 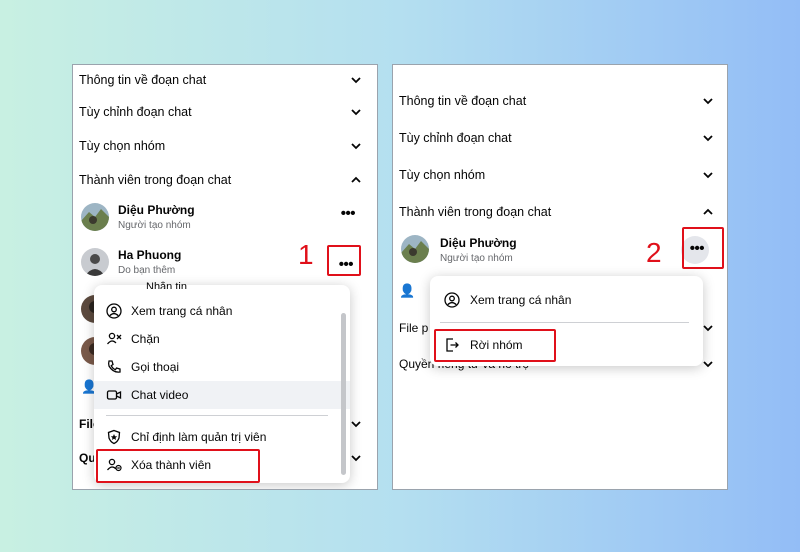 What do you see at coordinates (199, 437) in the screenshot?
I see `menu-item-label: Chỉ định làm quản trị viên` at bounding box center [199, 437].